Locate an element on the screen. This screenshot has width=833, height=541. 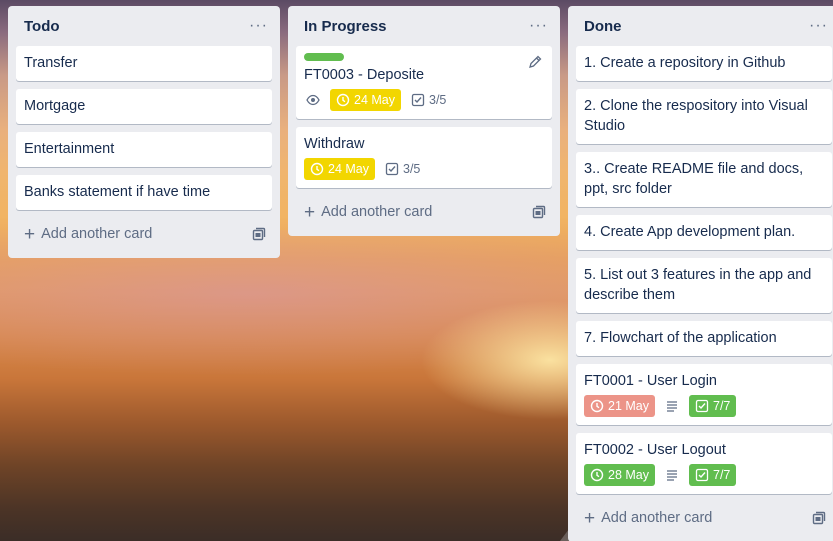
list-header: Done ··· is located at coordinates (704, 26).